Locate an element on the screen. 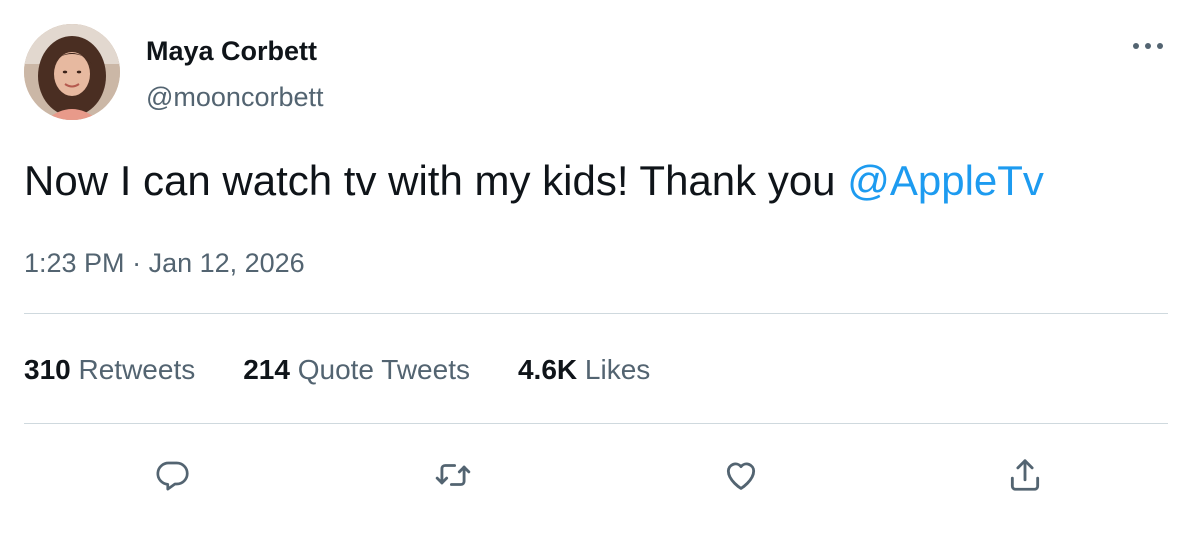 This screenshot has width=1192, height=546. engagement-stats: 310 Retweets 214 Quote Tweets 4.6K Likes is located at coordinates (337, 370).